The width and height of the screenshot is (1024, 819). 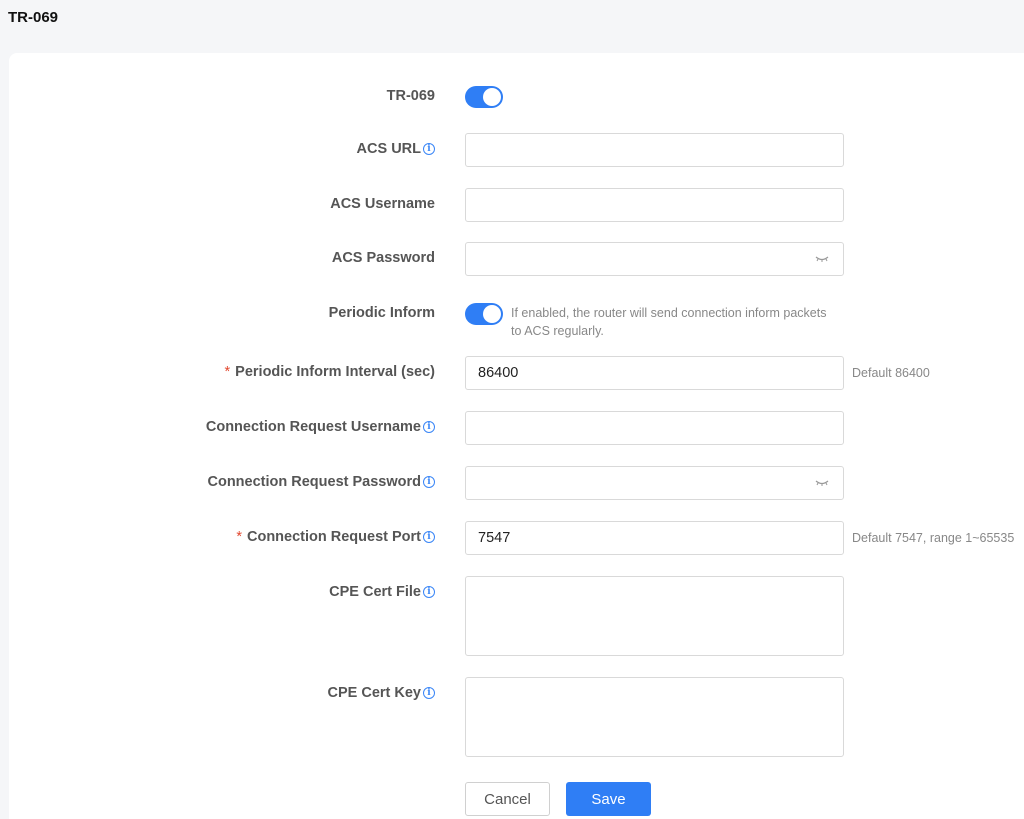 I want to click on periodic-inform-label: Periodic Inform, so click(x=381, y=313).